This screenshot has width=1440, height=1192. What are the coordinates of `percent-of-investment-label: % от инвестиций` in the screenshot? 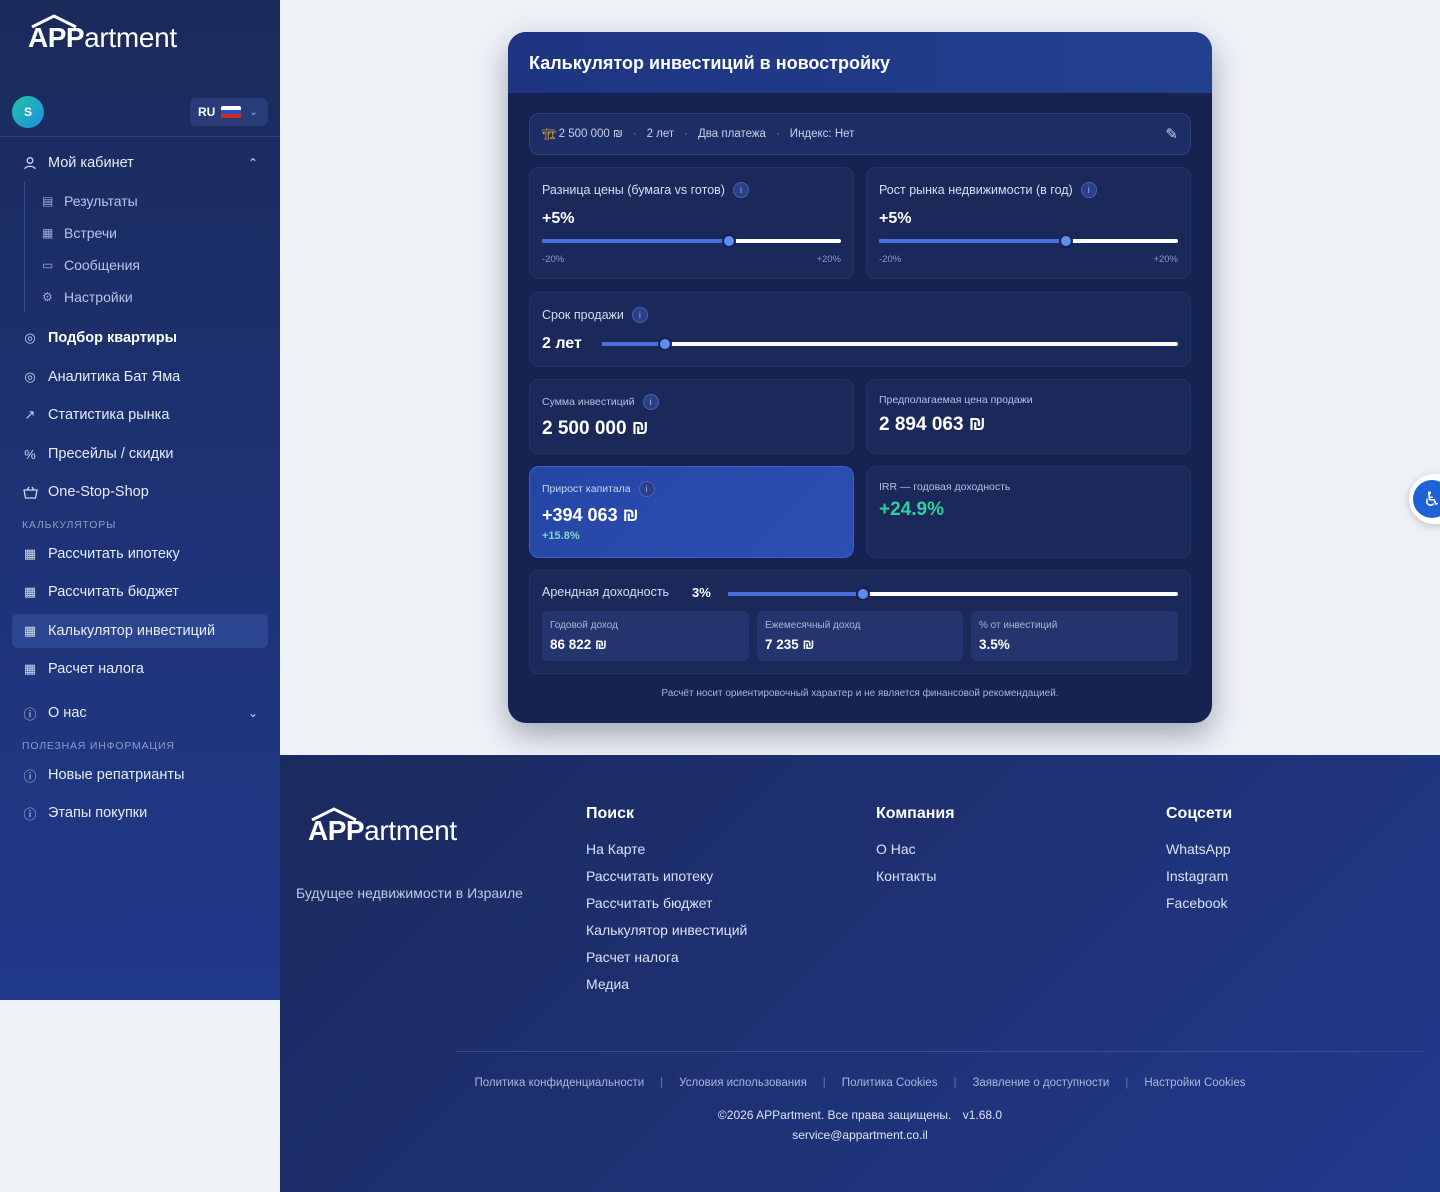 It's located at (1018, 625).